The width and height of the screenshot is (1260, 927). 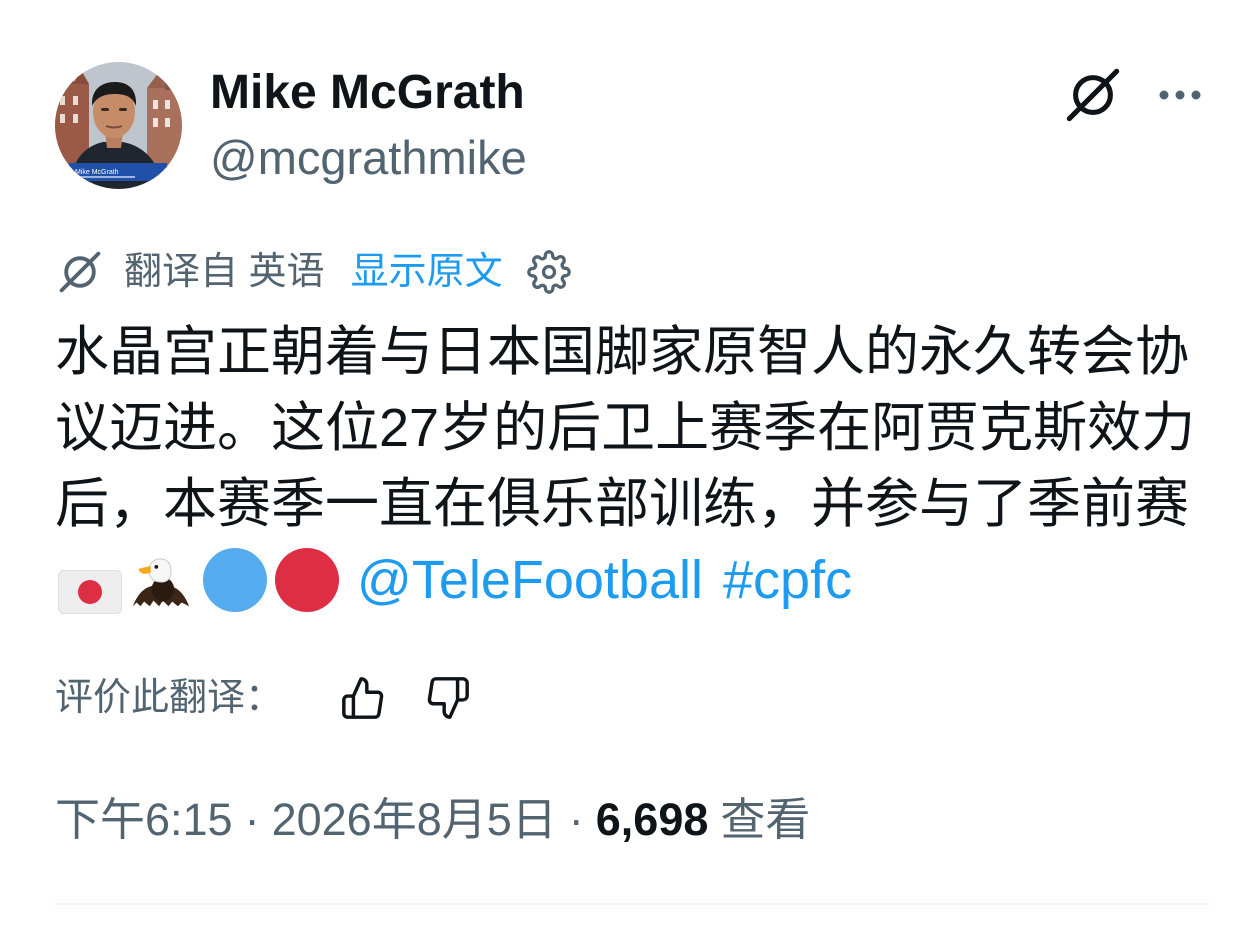 I want to click on tweet-text-line: 后，本赛季一直在俱乐部训练，并参与了季前赛, so click(x=622, y=504).